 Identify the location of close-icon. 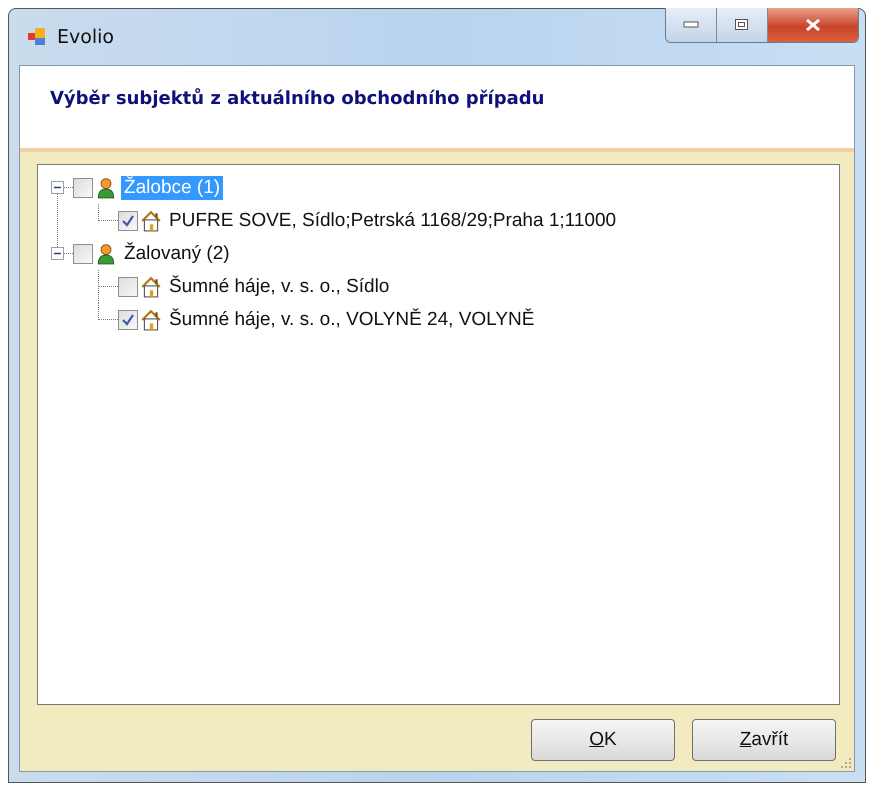
(813, 25).